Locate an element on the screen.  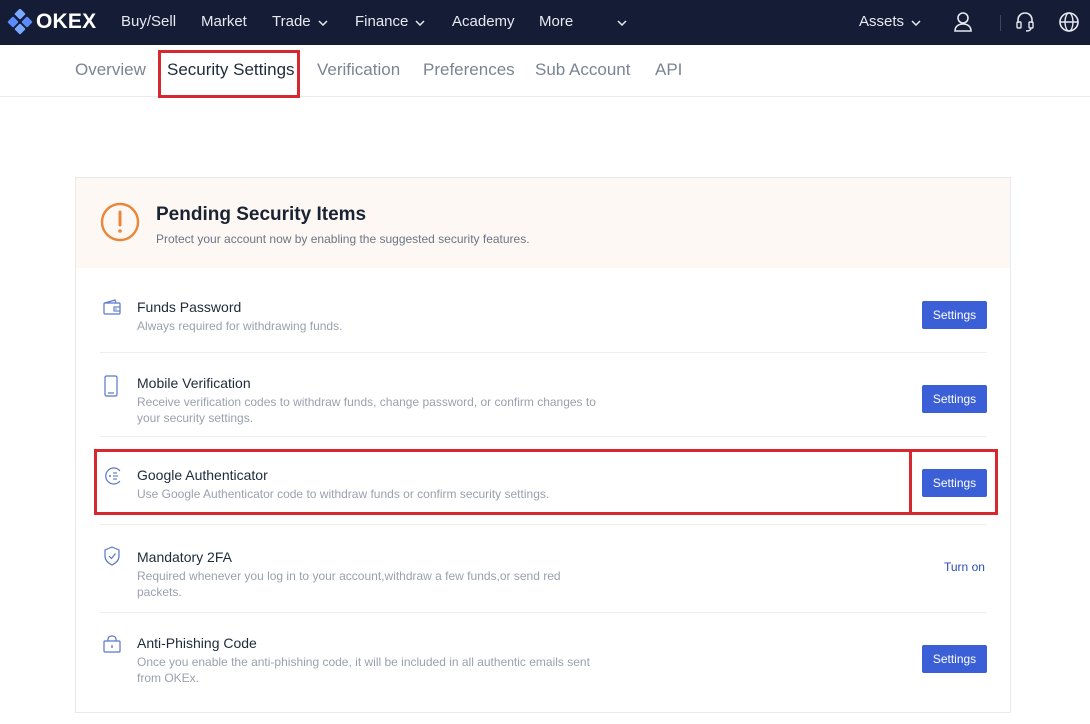
funds-password-settings-button: Settings is located at coordinates (954, 315).